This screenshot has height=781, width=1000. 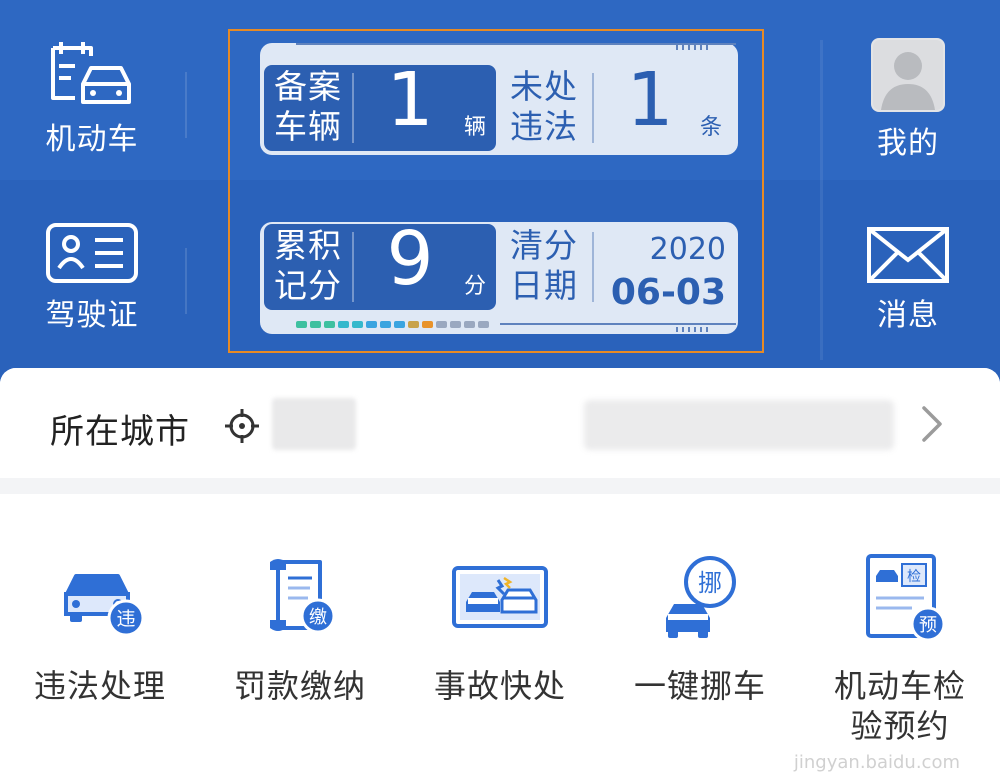 I want to click on city-selector-row: 所在城市, so click(x=500, y=423).